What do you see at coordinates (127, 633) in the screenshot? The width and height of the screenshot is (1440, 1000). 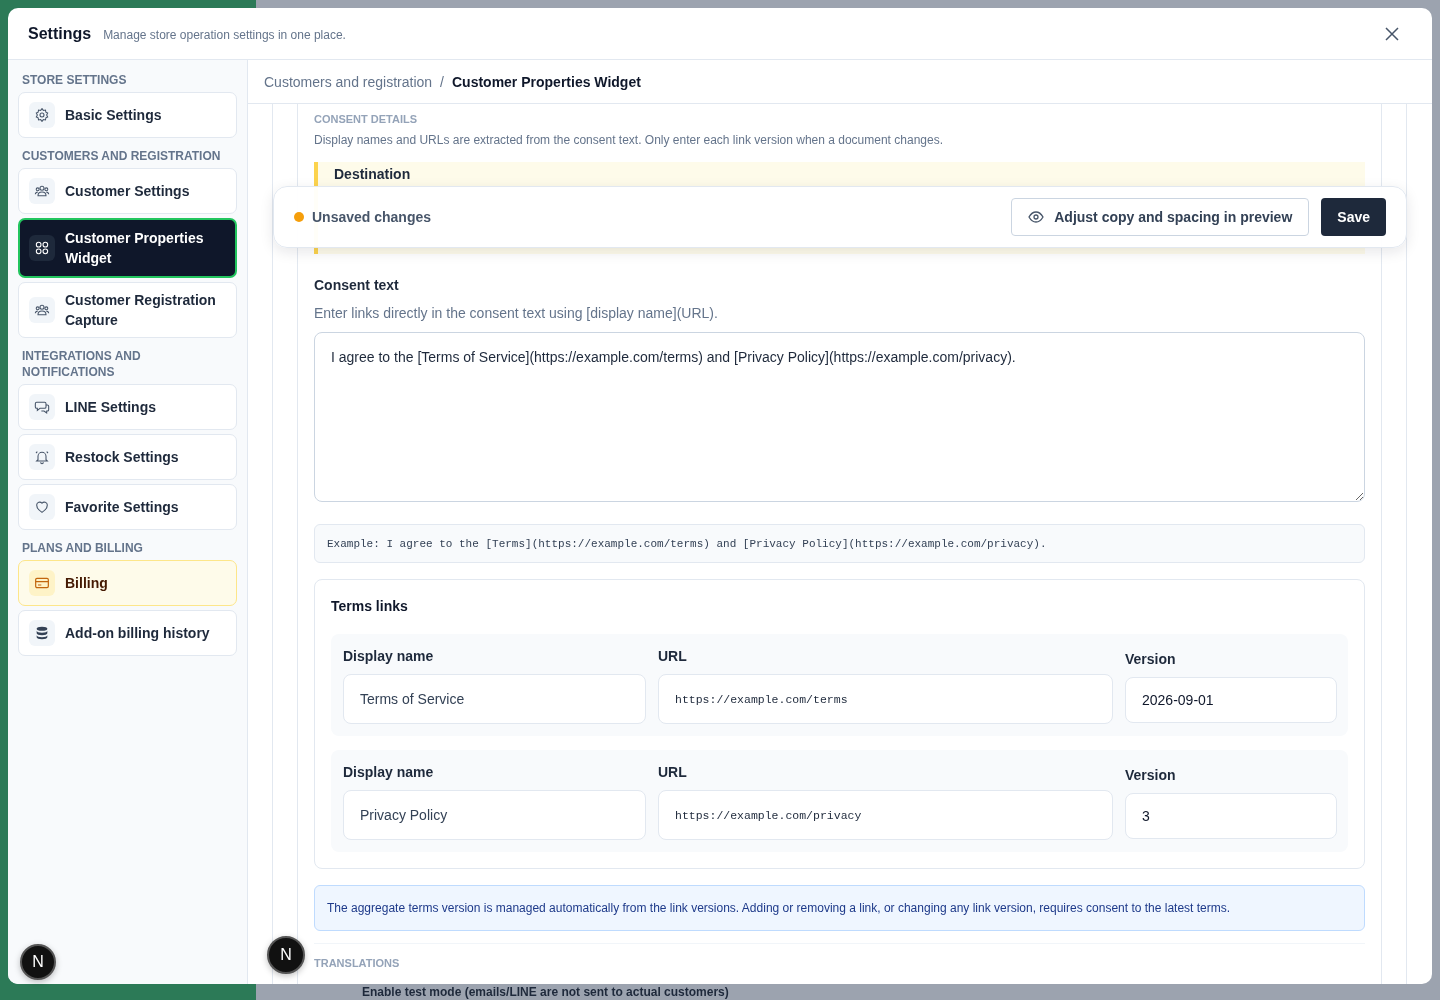 I see `sidebar-item: Add-on billing history` at bounding box center [127, 633].